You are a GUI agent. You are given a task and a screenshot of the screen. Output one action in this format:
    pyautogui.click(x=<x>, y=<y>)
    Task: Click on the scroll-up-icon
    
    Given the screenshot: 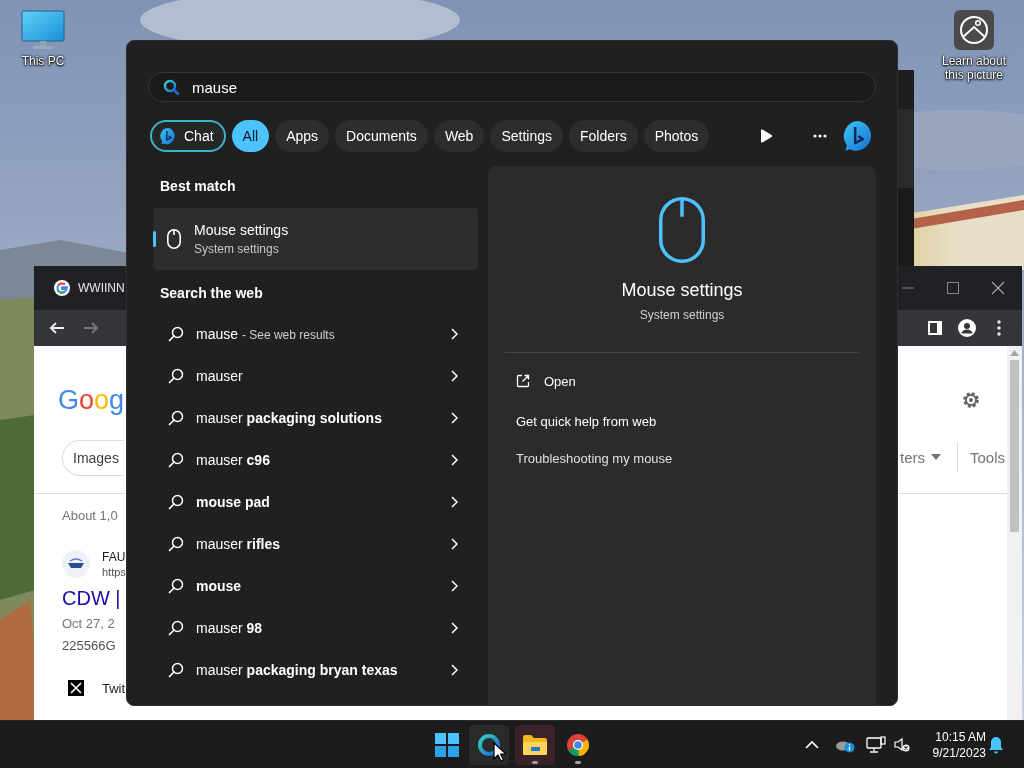 What is the action you would take?
    pyautogui.click(x=1014, y=353)
    